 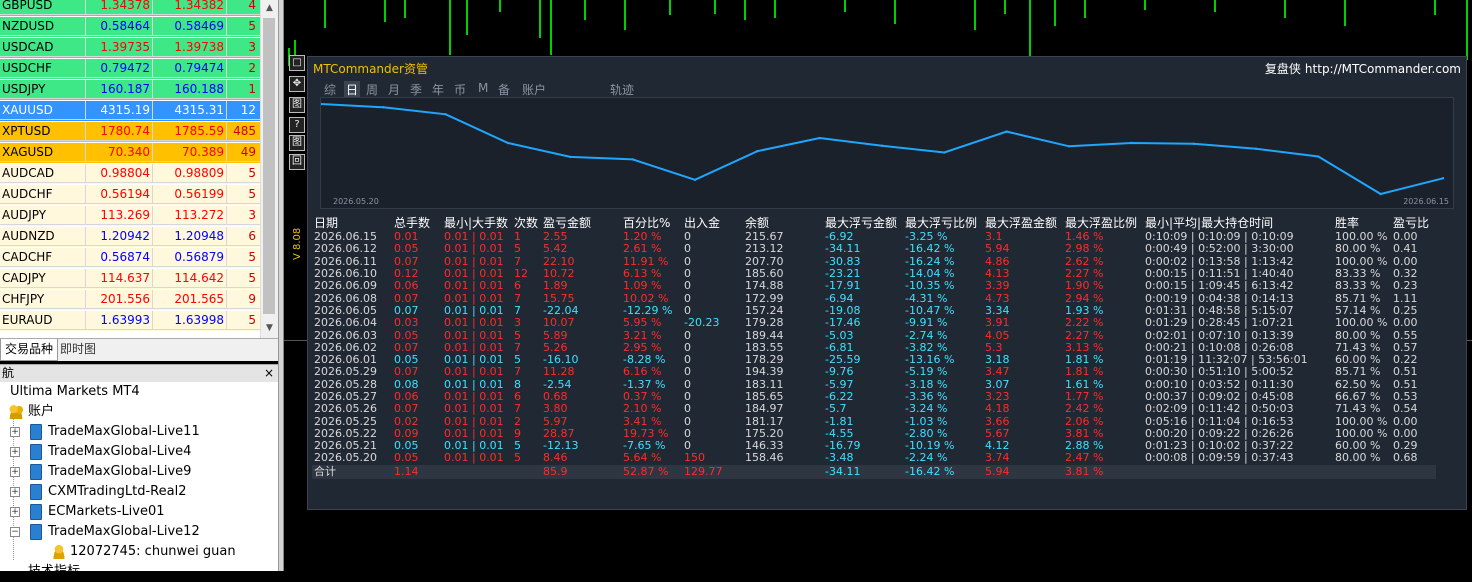 I want to click on market-watch-row: XAGUSD 70.340 70.389 49, so click(x=130, y=153).